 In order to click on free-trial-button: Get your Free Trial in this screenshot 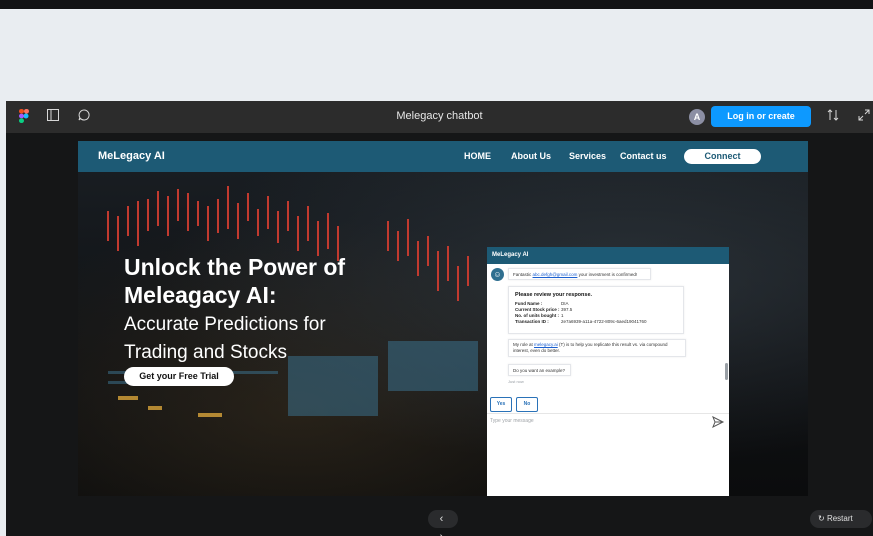, I will do `click(179, 376)`.